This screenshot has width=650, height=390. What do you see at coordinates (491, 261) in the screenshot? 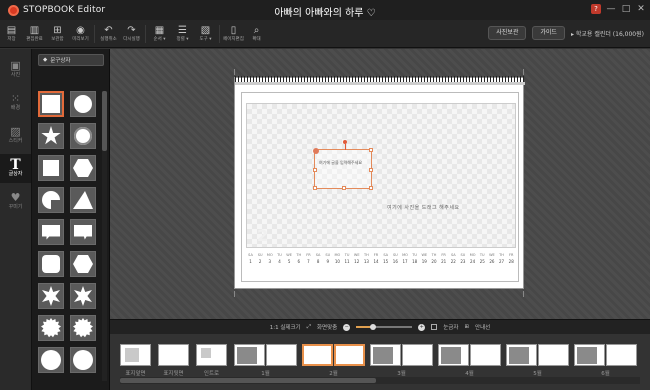
I see `date-number: 26` at bounding box center [491, 261].